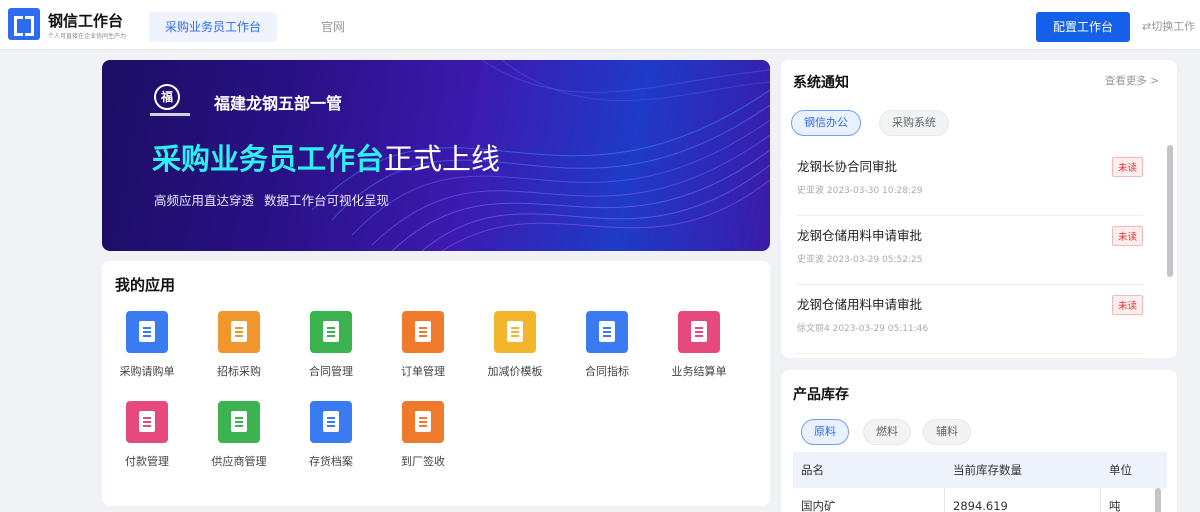 Image resolution: width=1200 pixels, height=512 pixels. Describe the element at coordinates (987, 470) in the screenshot. I see `column-header: 当前库存数量` at that location.